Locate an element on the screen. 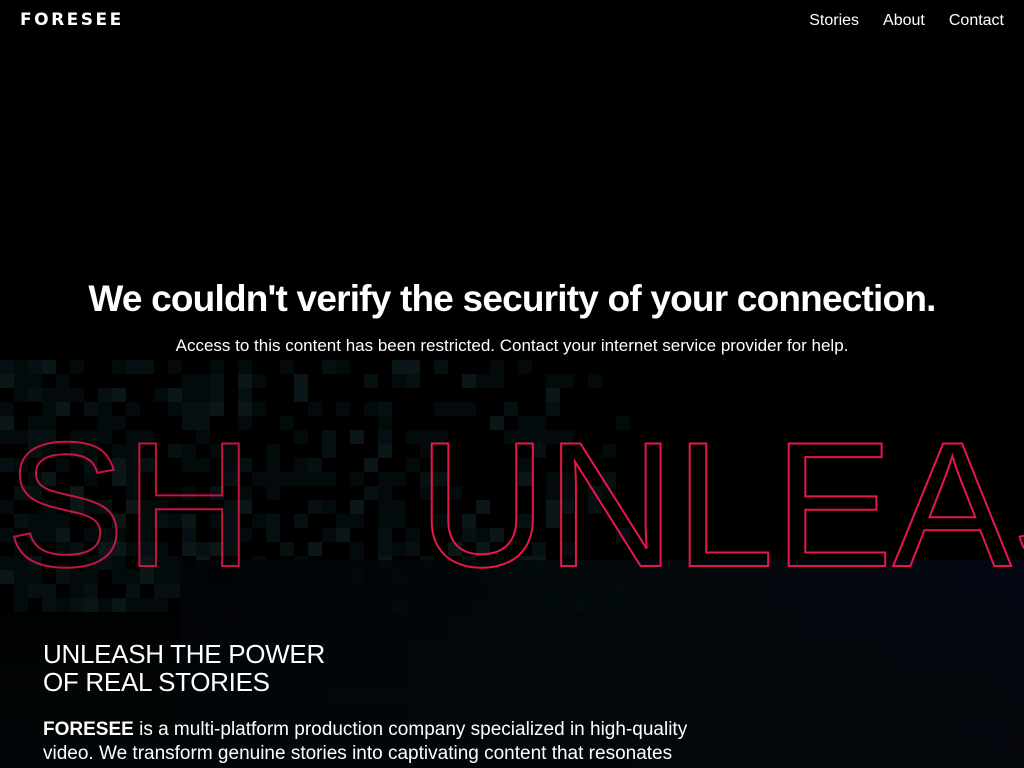 This screenshot has width=1024, height=768. nav-about: About is located at coordinates (904, 21).